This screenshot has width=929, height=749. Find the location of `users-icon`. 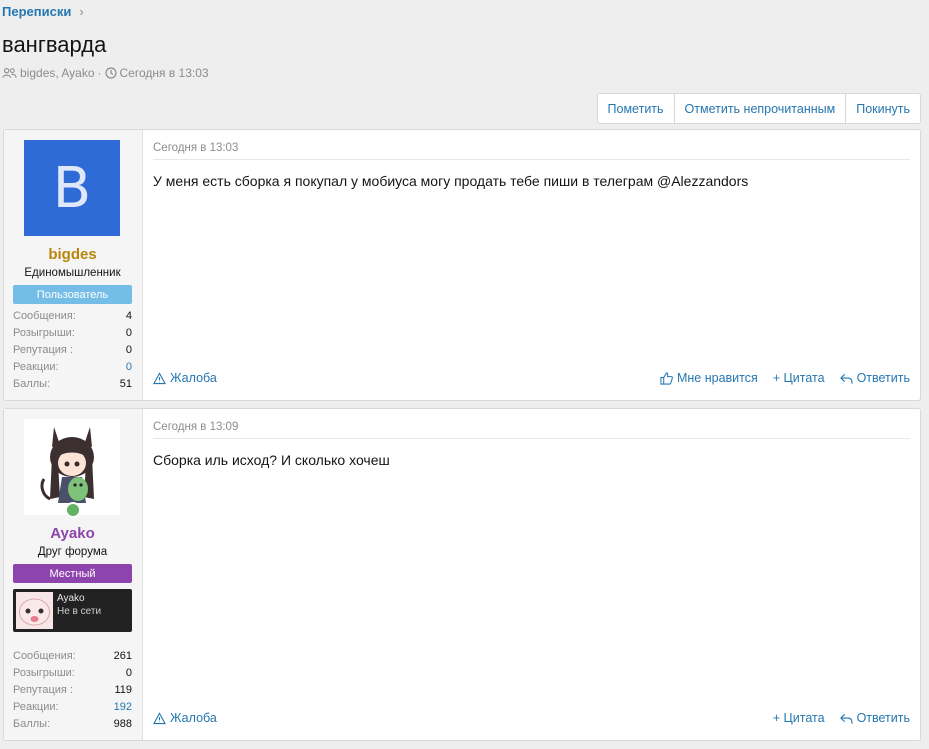

users-icon is located at coordinates (9, 72).